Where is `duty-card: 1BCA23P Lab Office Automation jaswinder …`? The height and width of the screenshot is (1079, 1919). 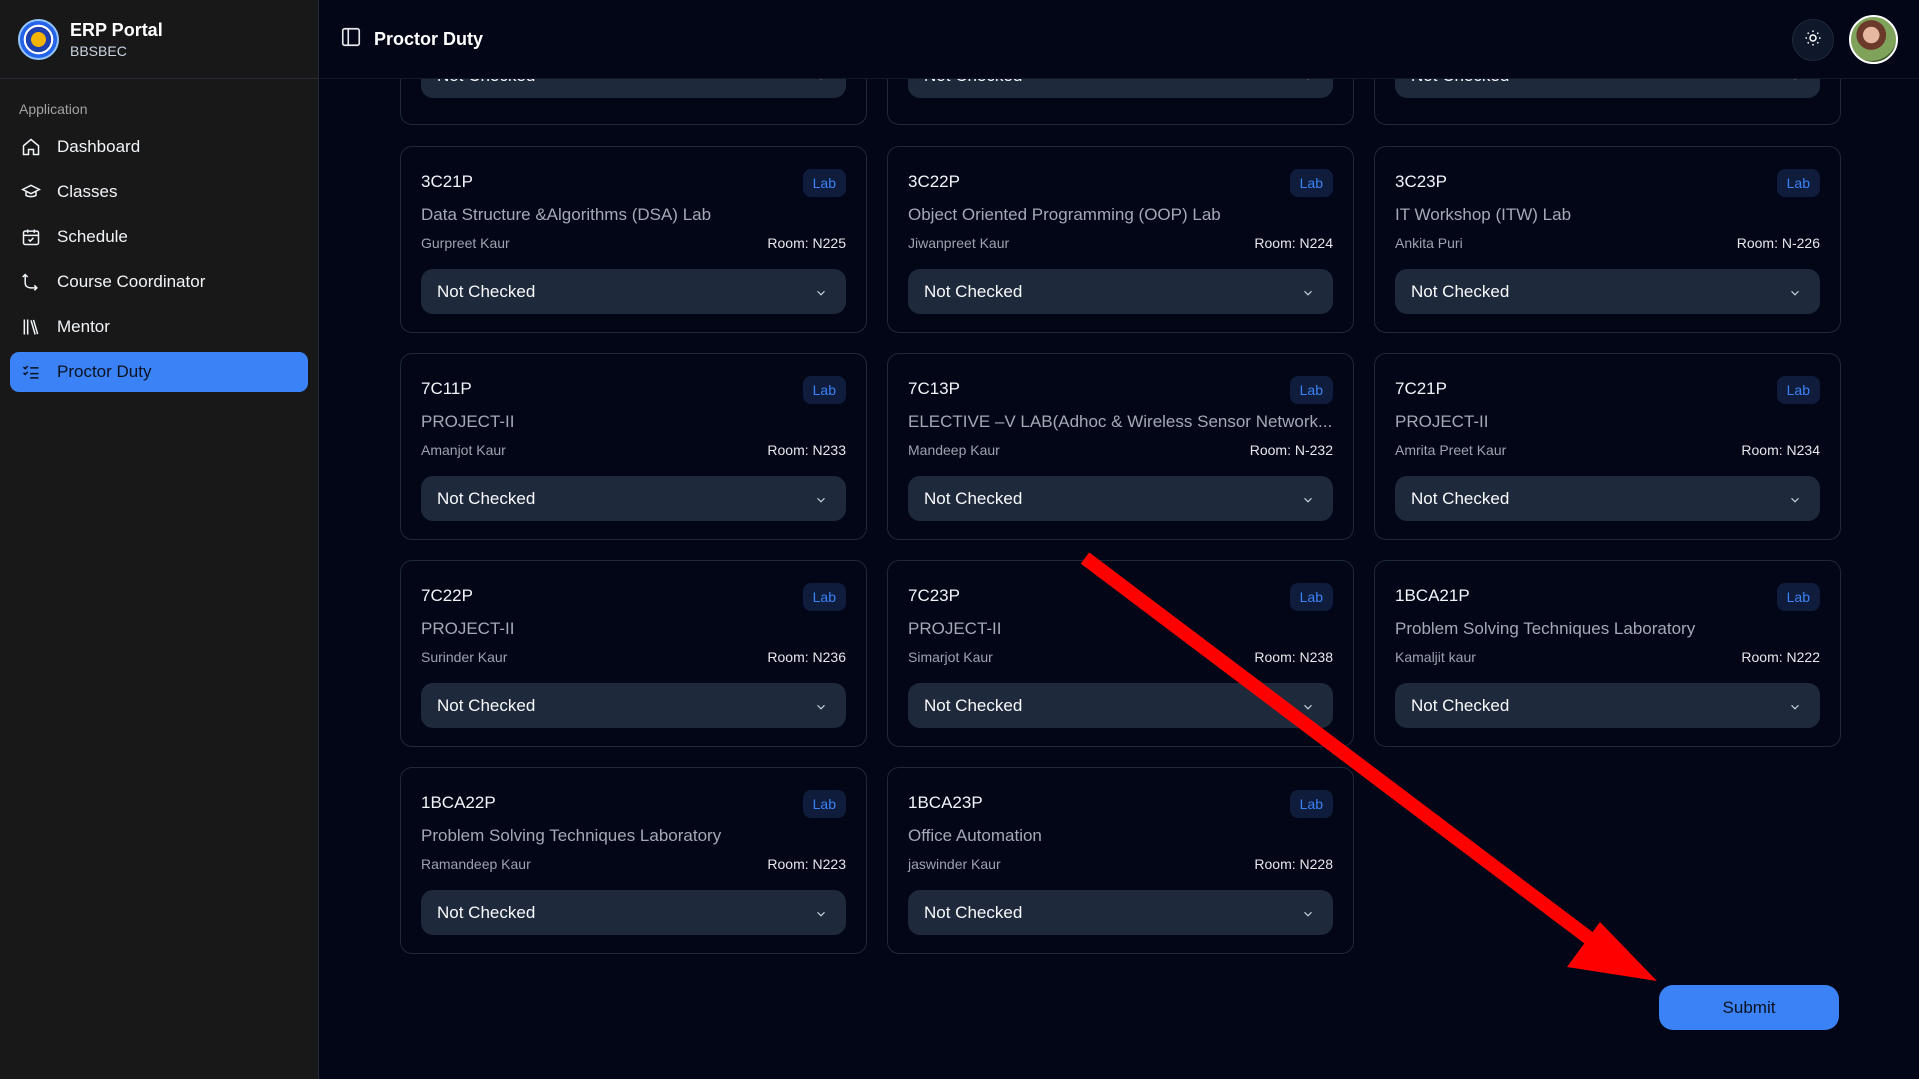 duty-card: 1BCA23P Lab Office Automation jaswinder … is located at coordinates (1120, 860).